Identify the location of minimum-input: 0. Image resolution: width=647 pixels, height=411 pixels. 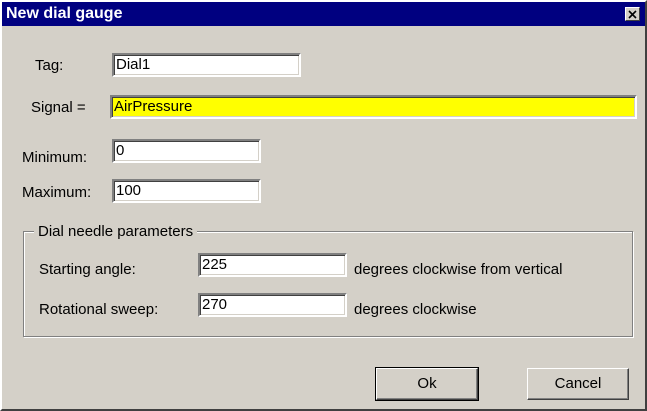
(186, 151).